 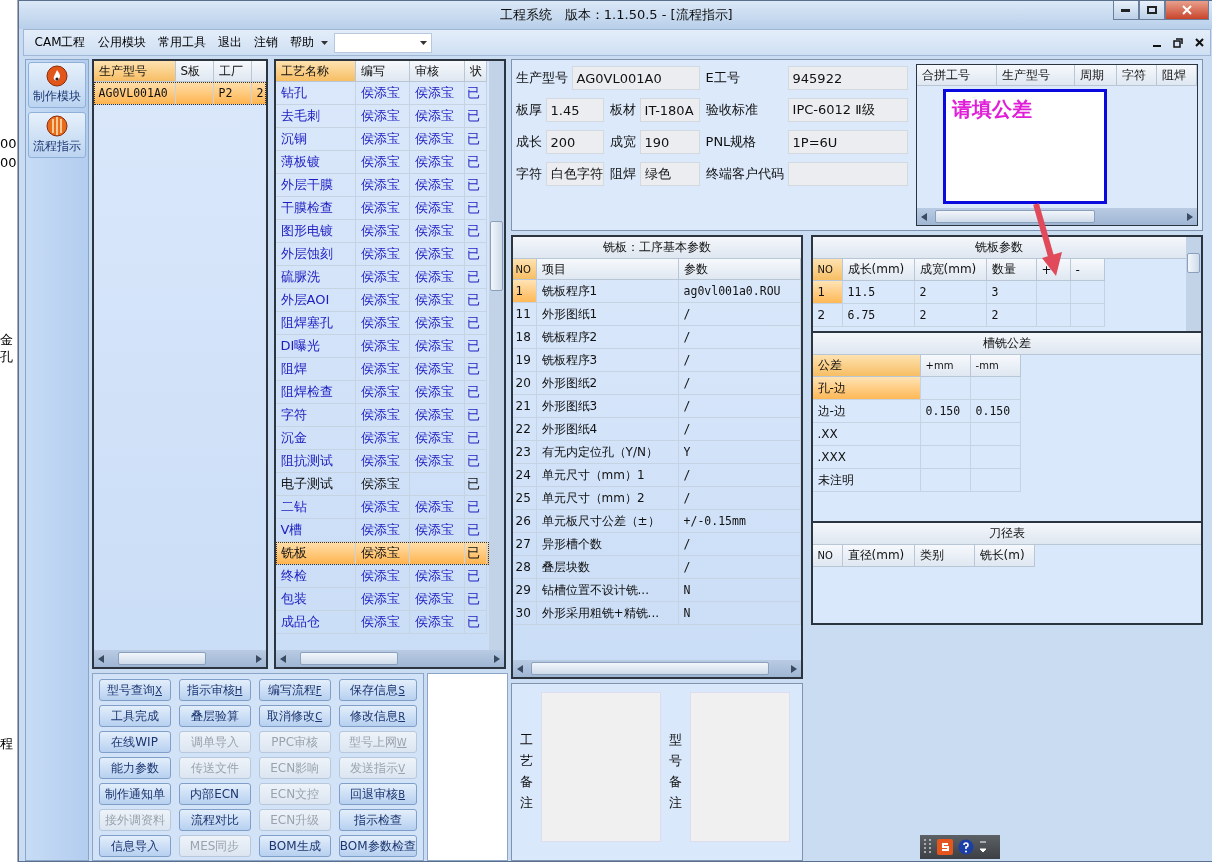 What do you see at coordinates (524, 269) in the screenshot?
I see `column-header: NO` at bounding box center [524, 269].